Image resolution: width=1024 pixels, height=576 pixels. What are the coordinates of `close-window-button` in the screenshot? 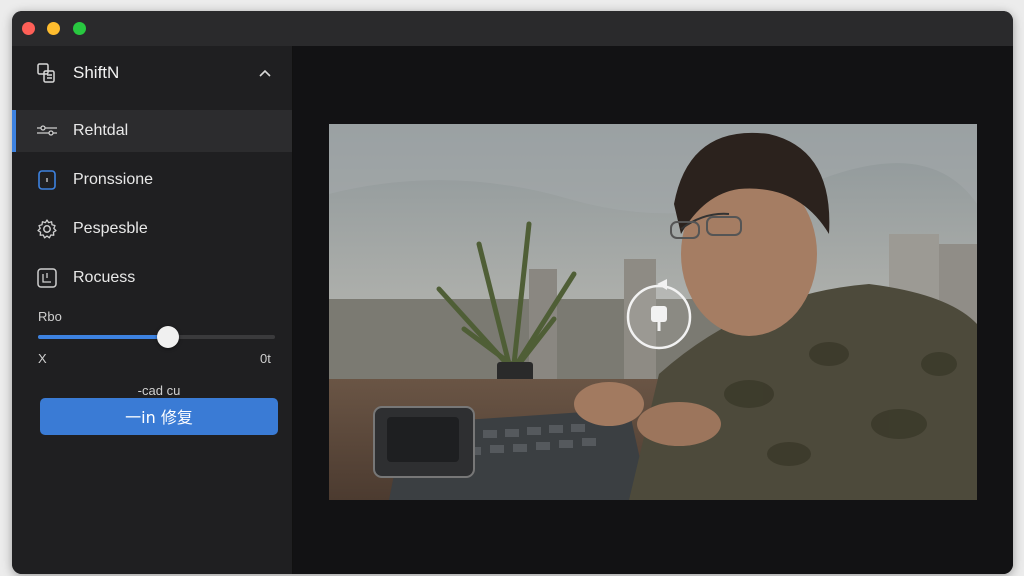 It's located at (28, 28).